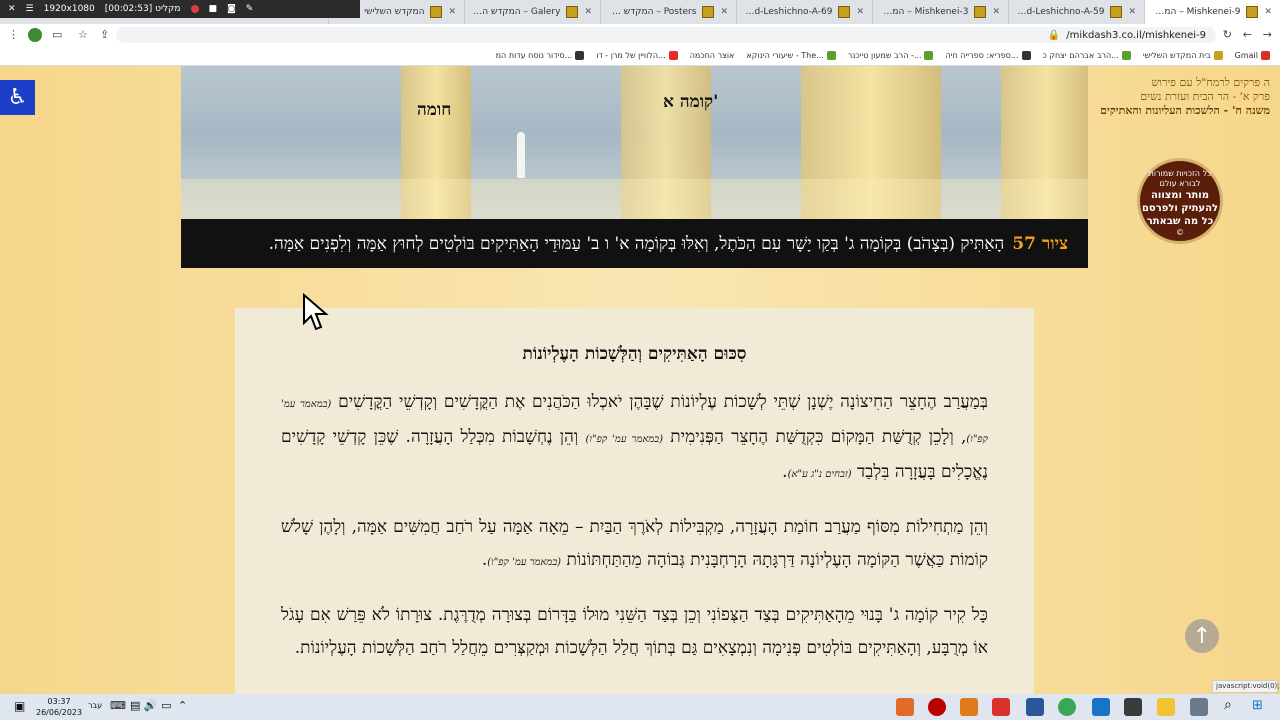  Describe the element at coordinates (1183, 55) in the screenshot. I see `bookmark-item: בית המקדש השלישי` at that location.